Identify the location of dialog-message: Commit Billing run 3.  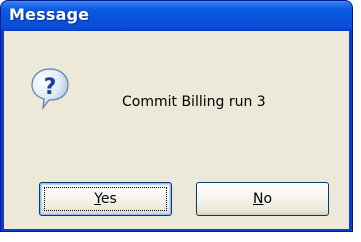
(194, 102).